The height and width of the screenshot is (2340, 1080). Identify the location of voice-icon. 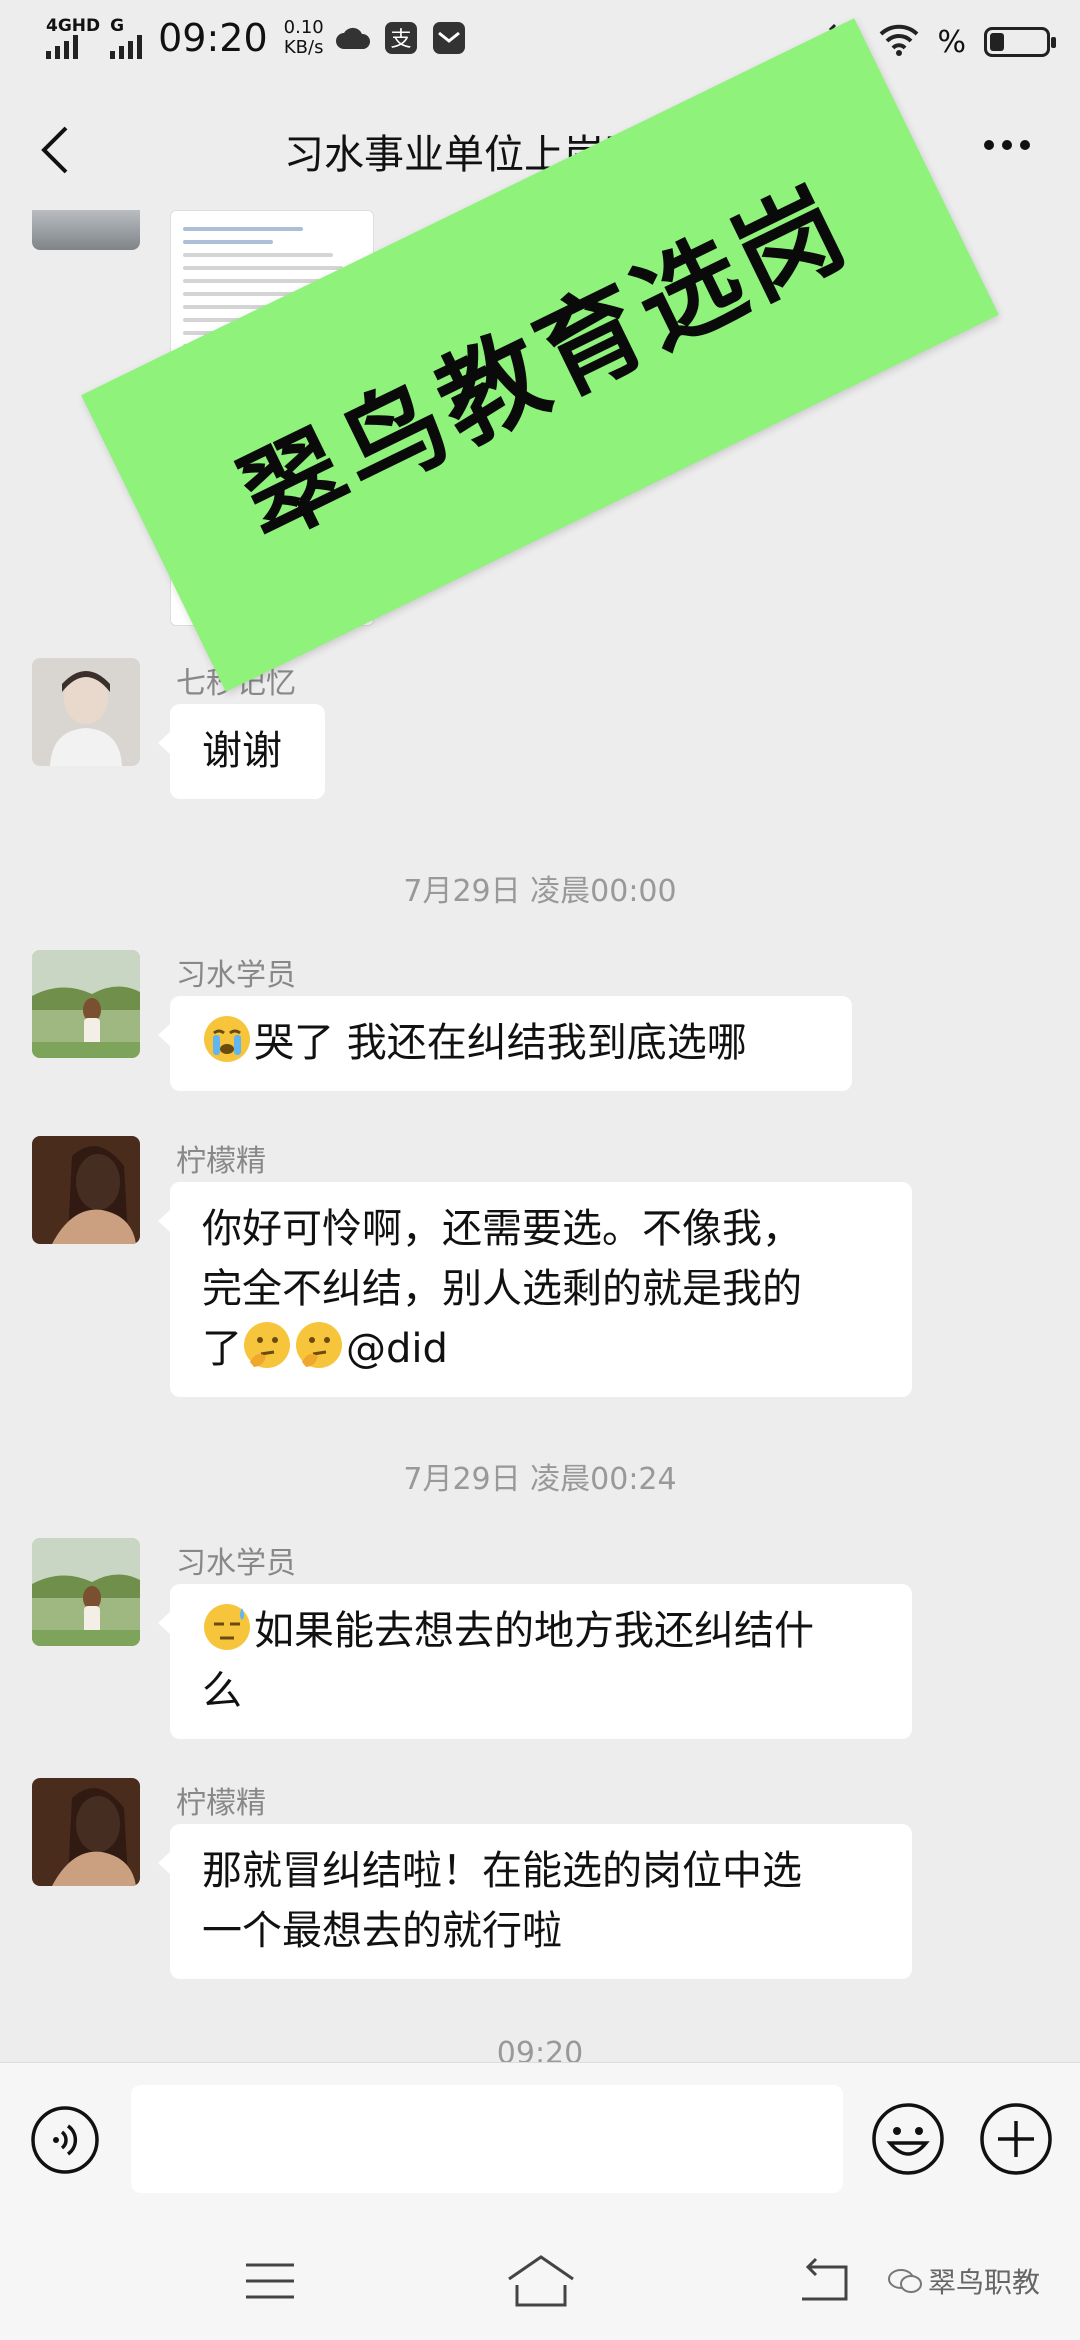
(65, 2140).